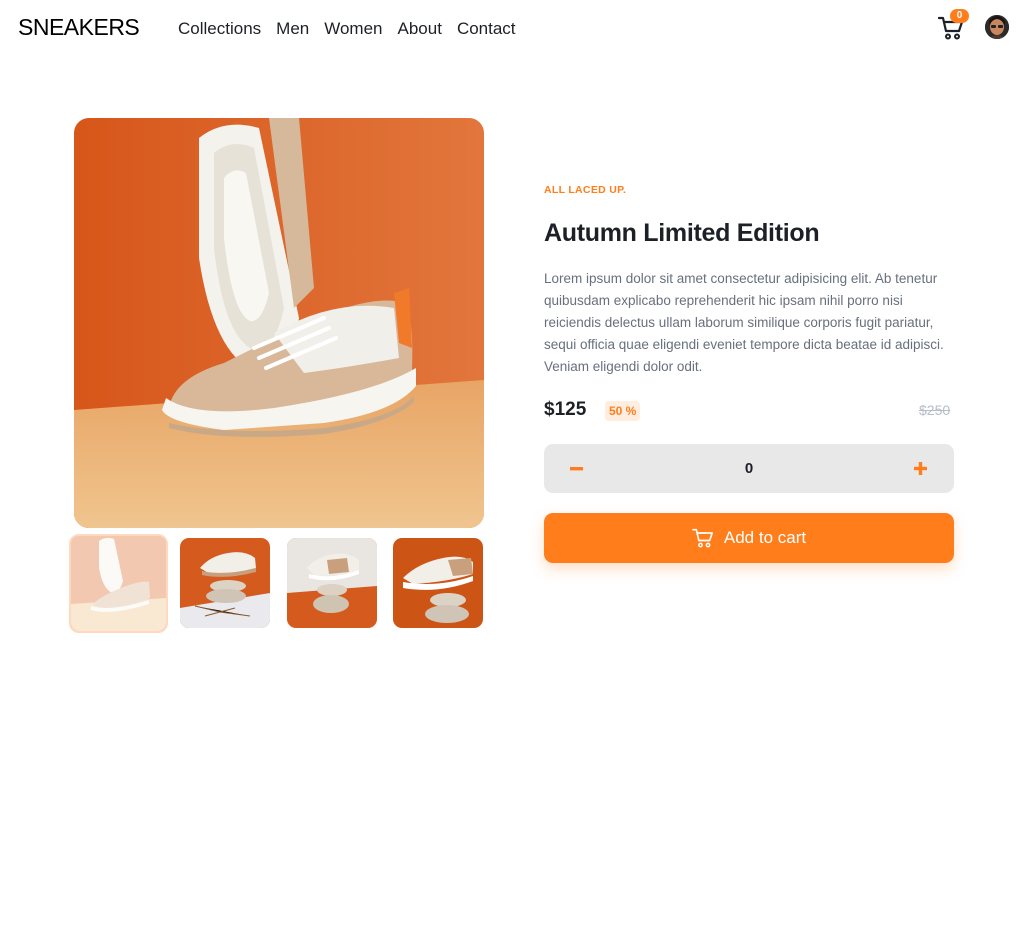 The width and height of the screenshot is (1029, 926). Describe the element at coordinates (486, 29) in the screenshot. I see `nav-contact: Contact` at that location.